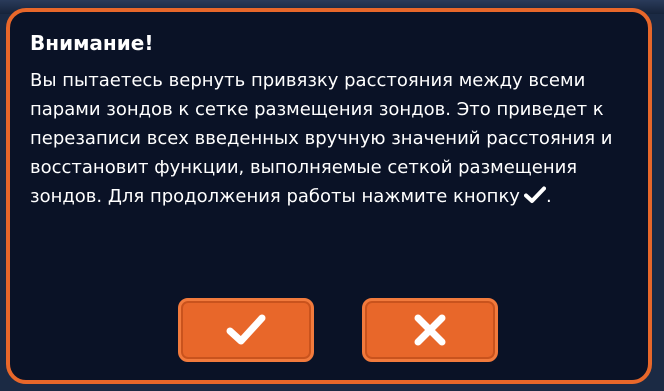 The width and height of the screenshot is (664, 391). I want to click on dialog-message-end: ., so click(548, 196).